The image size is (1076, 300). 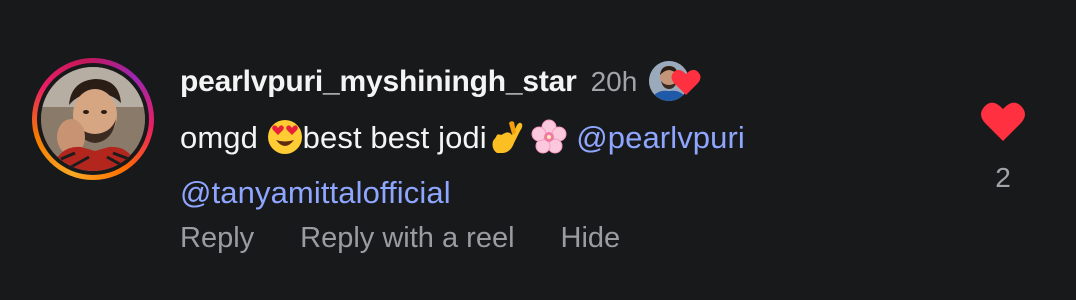 I want to click on reply-button: Reply, so click(x=217, y=238).